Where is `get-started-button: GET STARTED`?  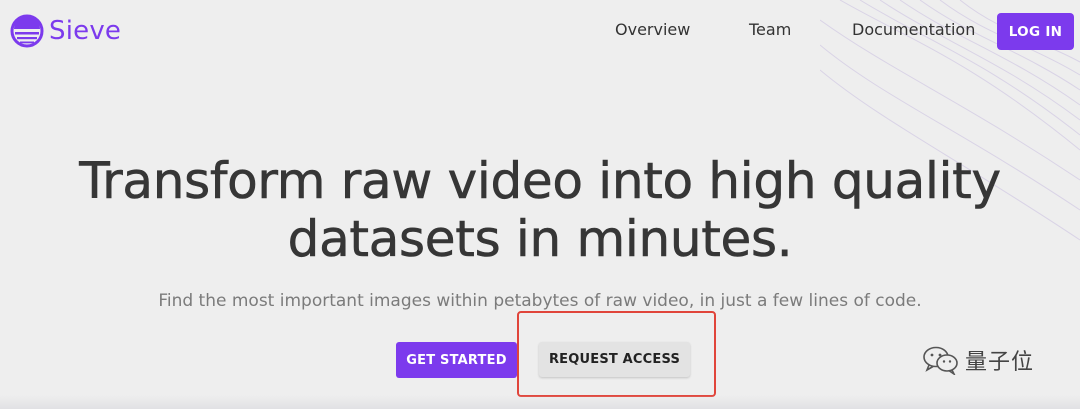
get-started-button: GET STARTED is located at coordinates (456, 360).